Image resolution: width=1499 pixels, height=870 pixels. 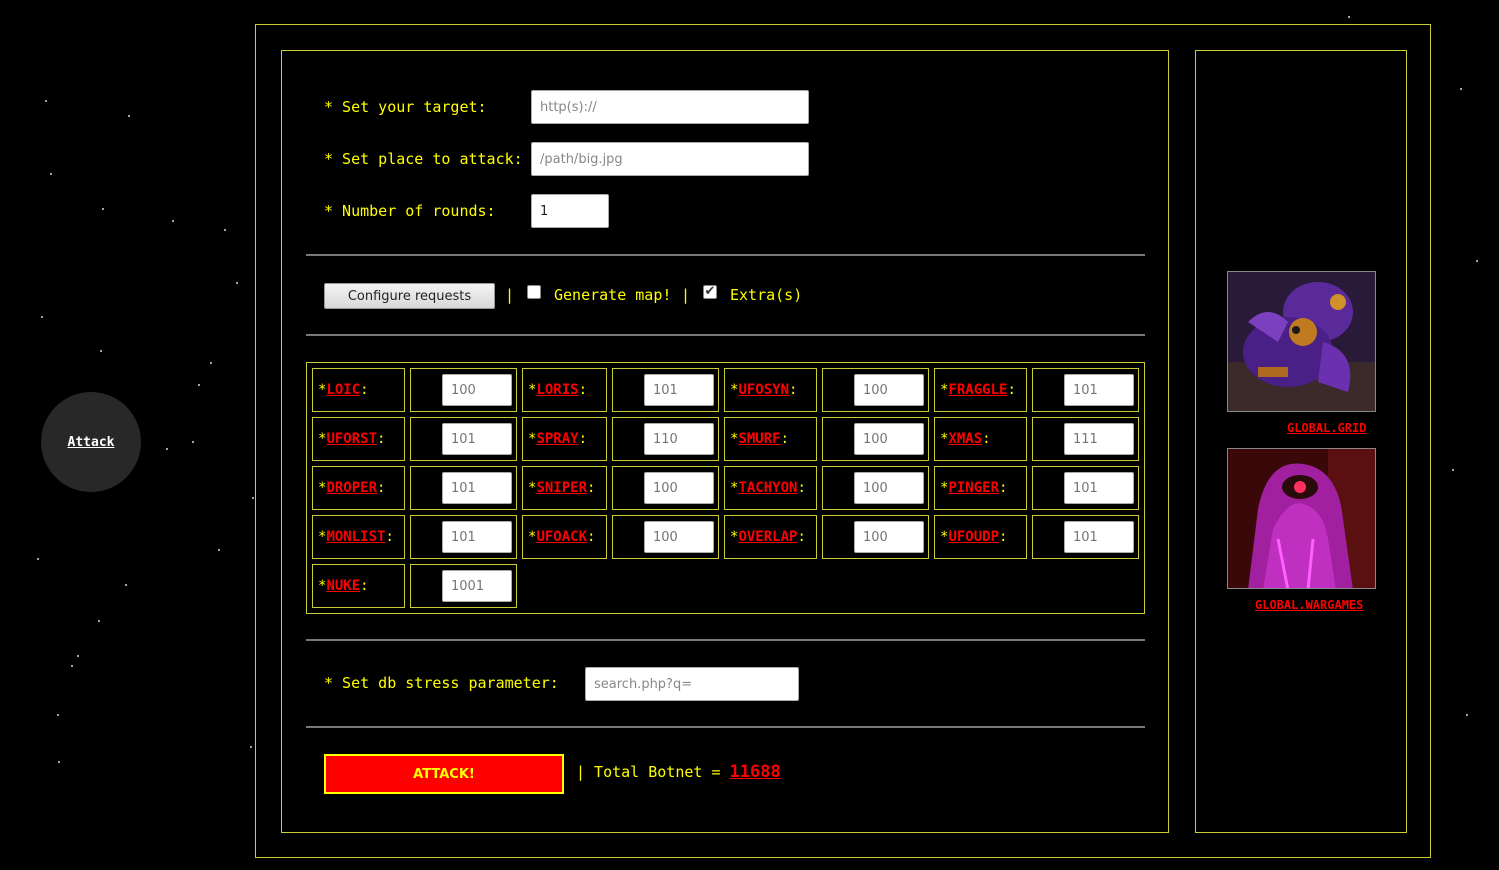 What do you see at coordinates (1099, 488) in the screenshot?
I see `extra-input-pinger` at bounding box center [1099, 488].